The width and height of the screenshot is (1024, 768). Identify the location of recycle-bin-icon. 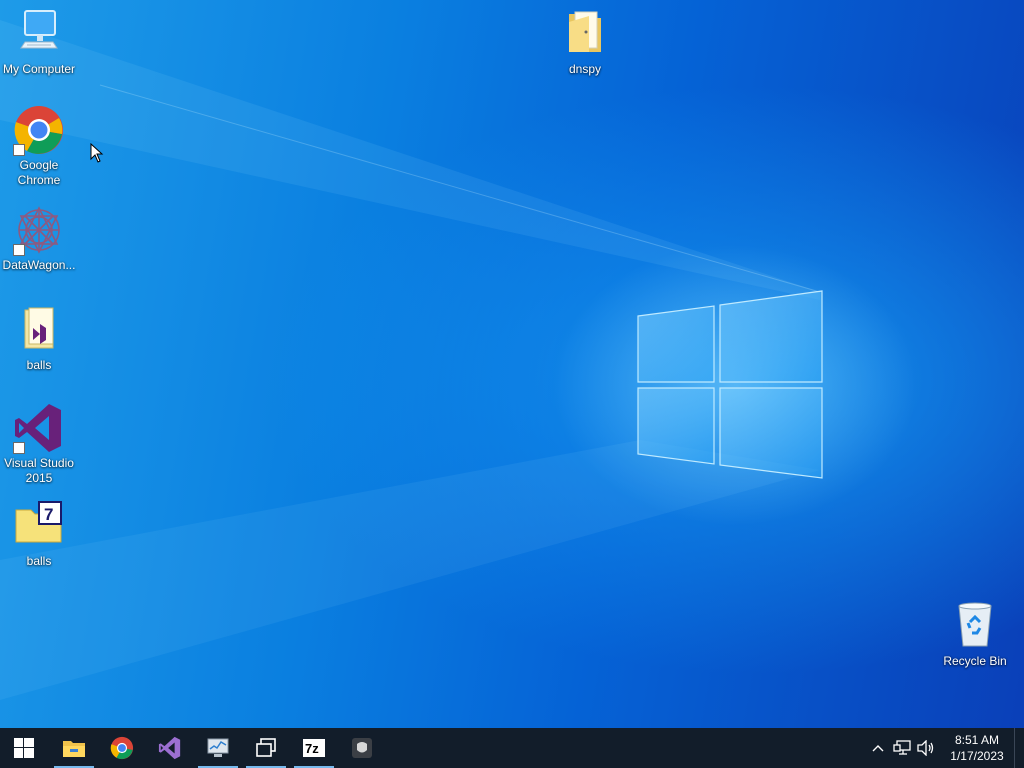
(975, 626).